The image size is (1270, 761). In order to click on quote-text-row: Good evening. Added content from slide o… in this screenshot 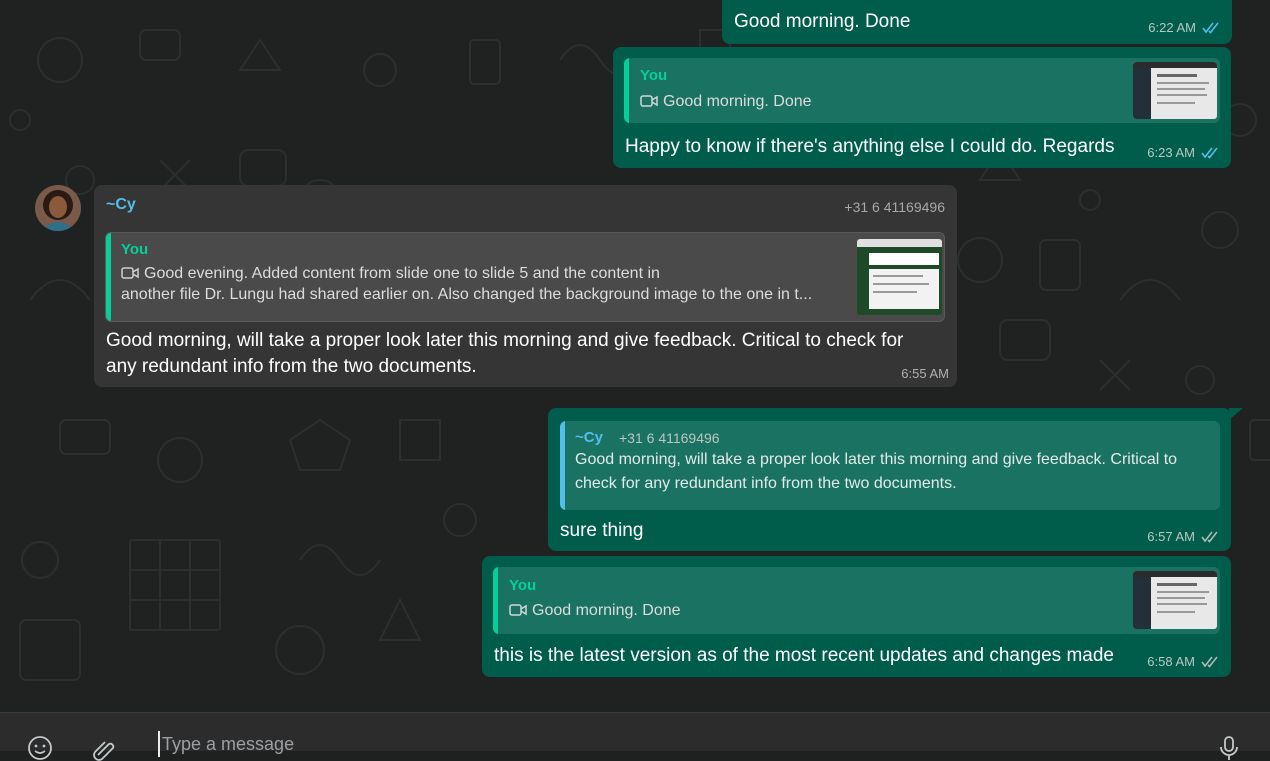, I will do `click(390, 274)`.